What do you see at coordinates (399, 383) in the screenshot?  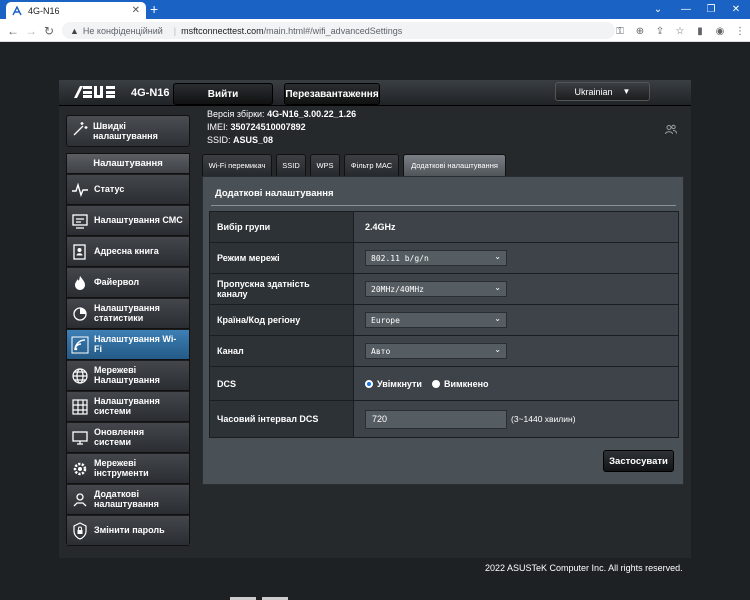 I see `dcs-on-label: Увімкнути` at bounding box center [399, 383].